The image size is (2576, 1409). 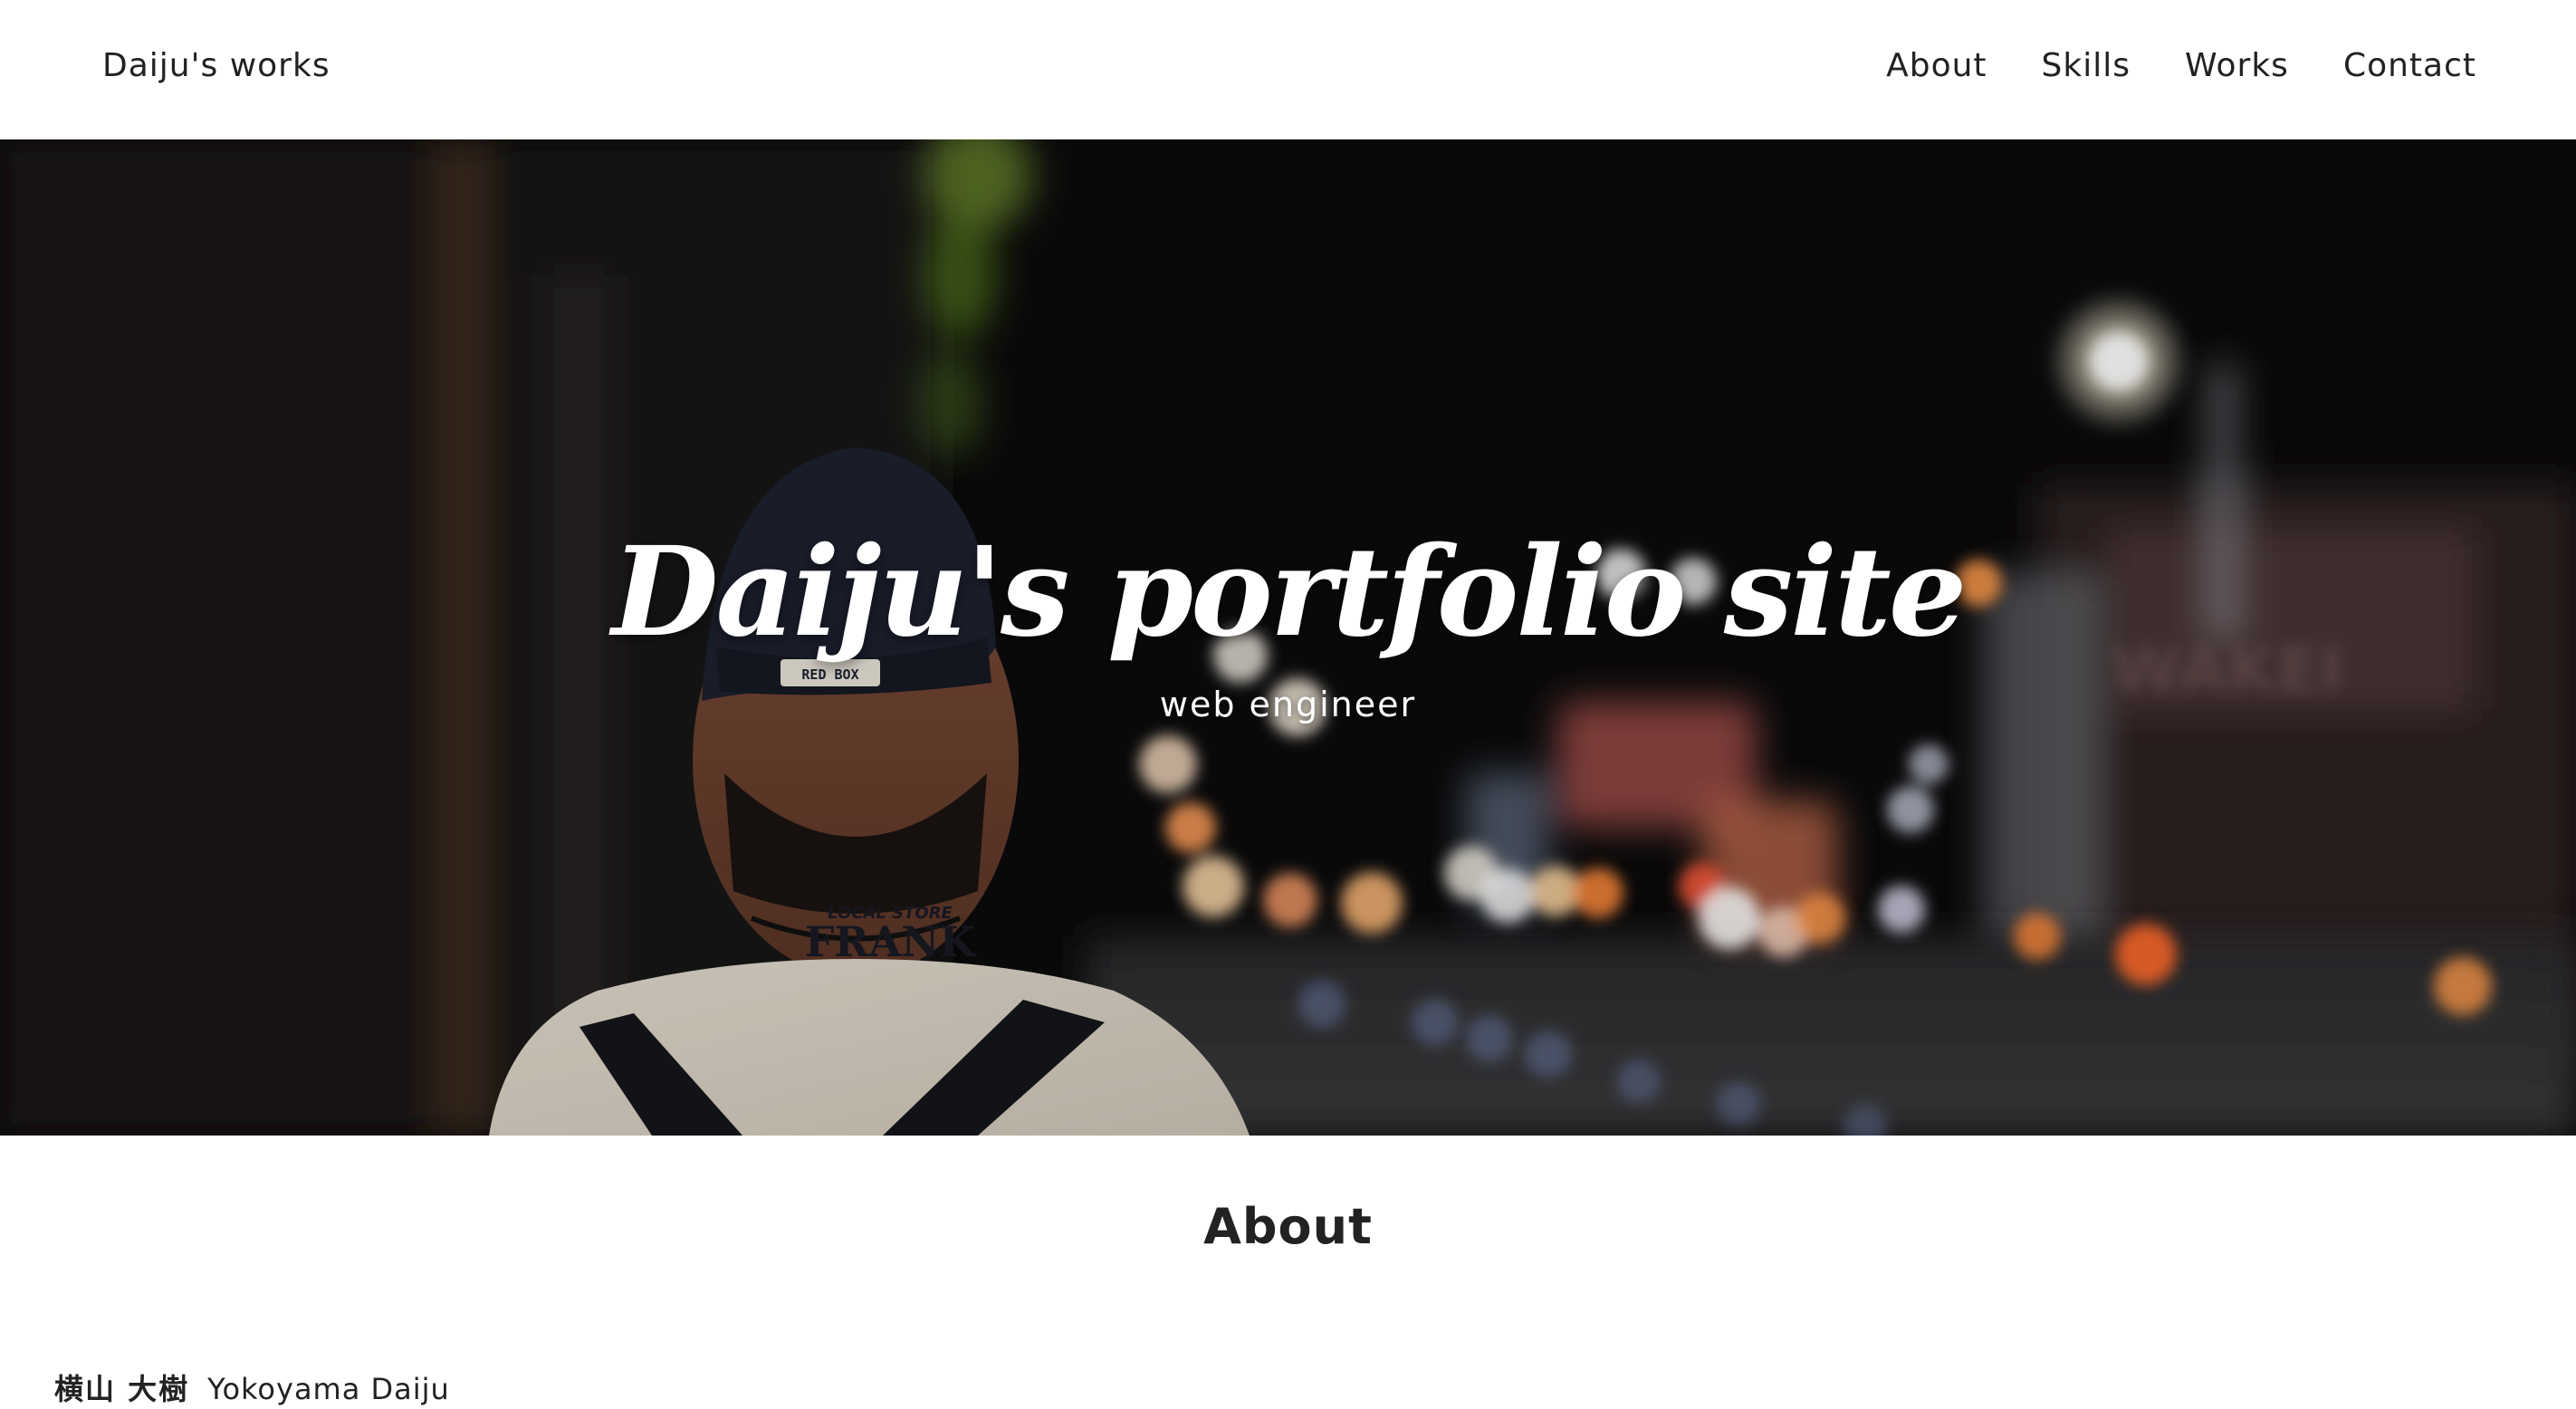 I want to click on hero-subtitle: web engineer, so click(x=1288, y=704).